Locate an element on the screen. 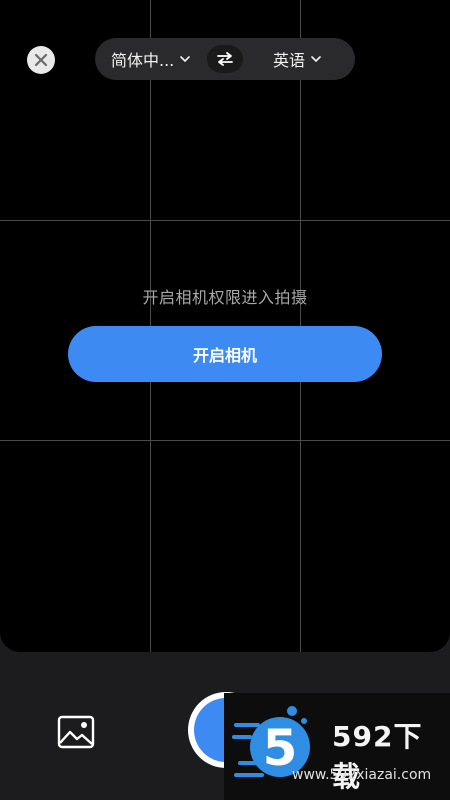  watermark-logo: 5 592下载 www.592xiazai.com is located at coordinates (337, 746).